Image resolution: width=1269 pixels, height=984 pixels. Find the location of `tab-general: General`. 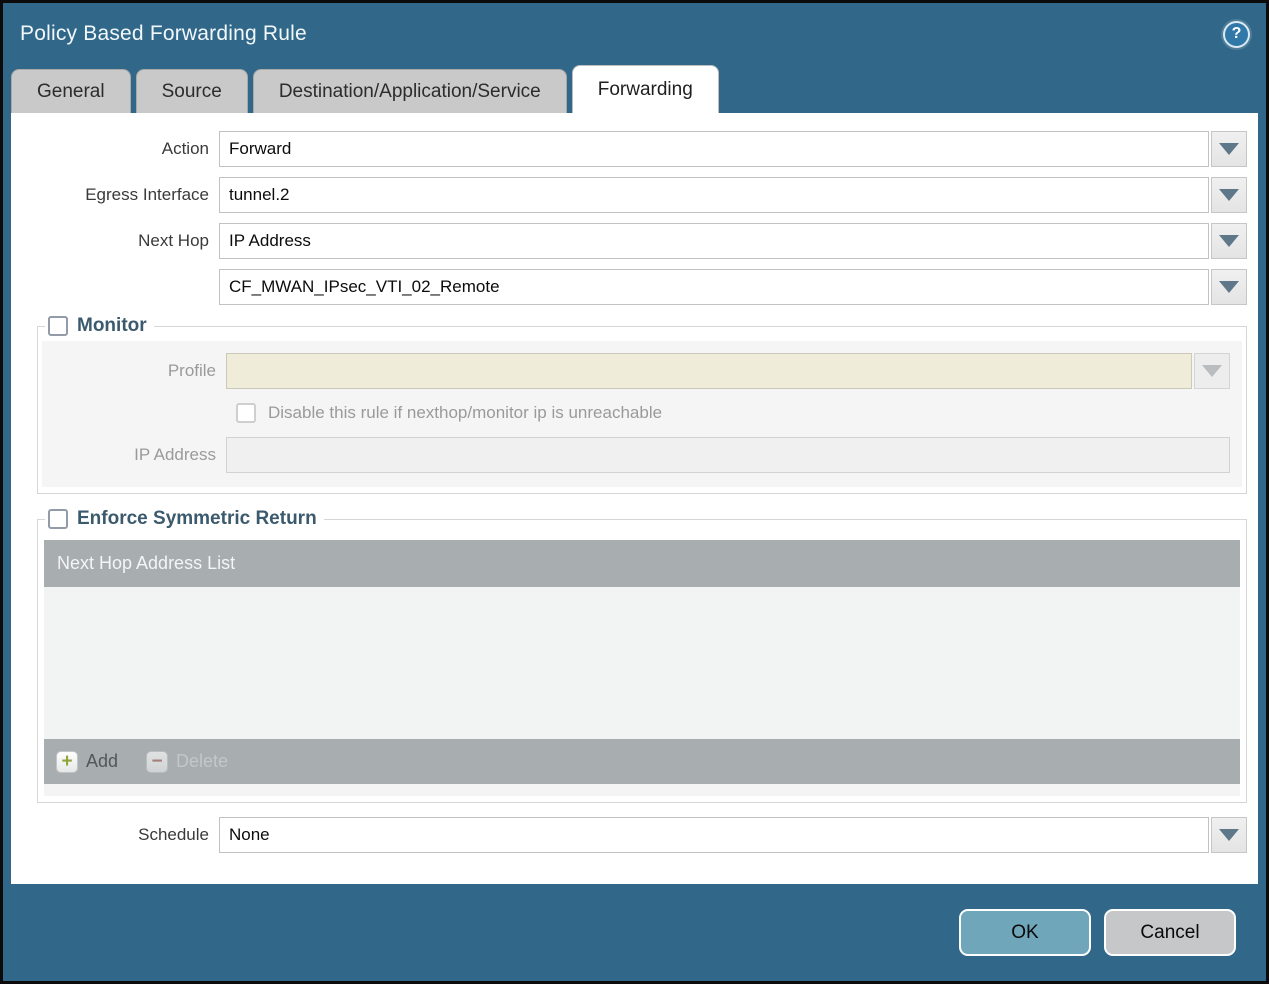

tab-general: General is located at coordinates (71, 91).